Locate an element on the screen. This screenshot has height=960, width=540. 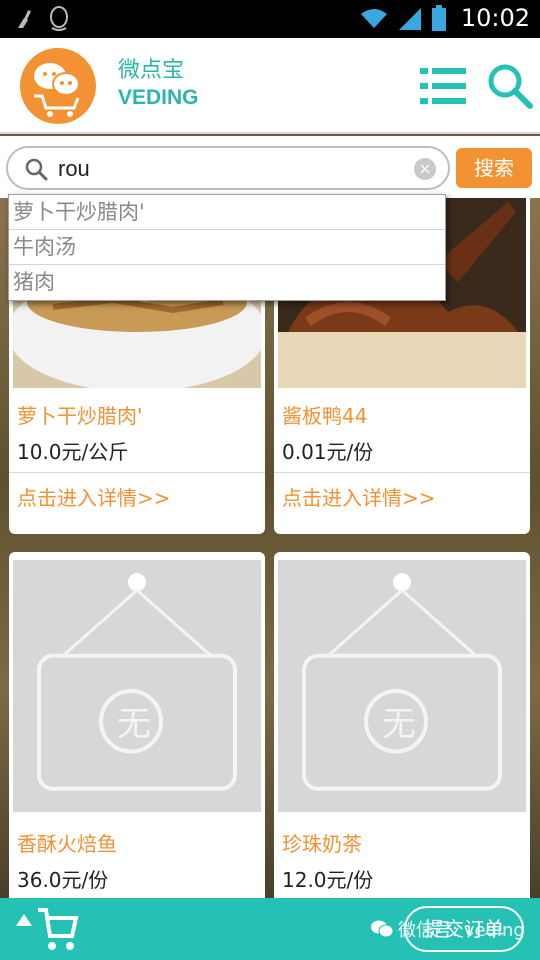
wifi-icon is located at coordinates (373, 18).